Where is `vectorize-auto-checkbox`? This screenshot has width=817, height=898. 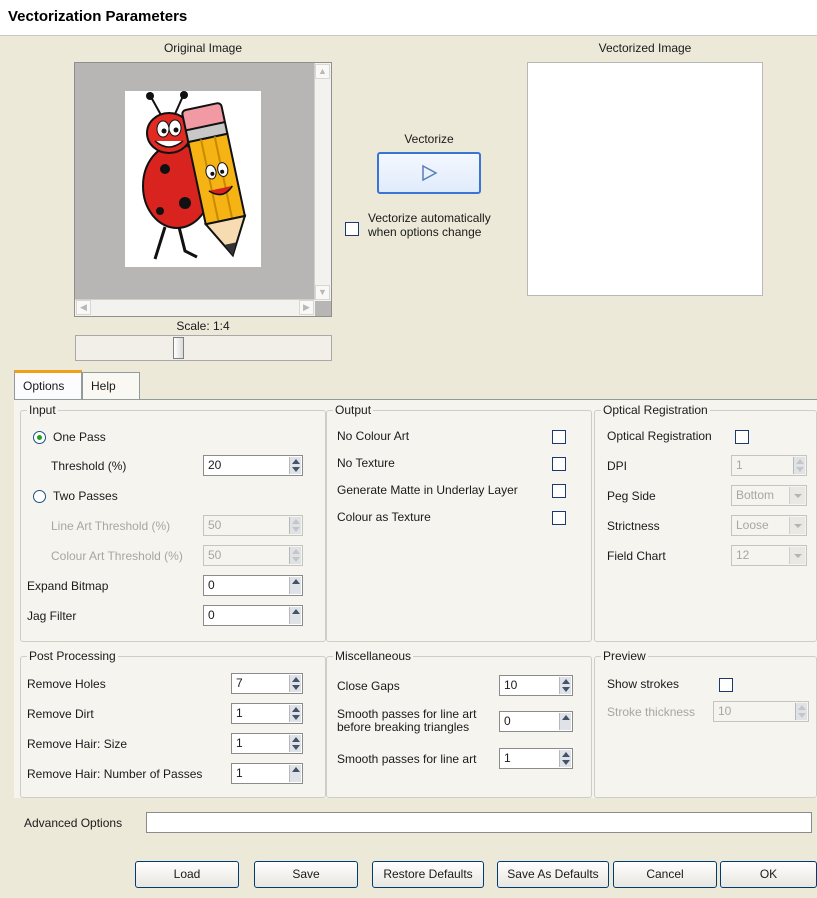
vectorize-auto-checkbox is located at coordinates (352, 229).